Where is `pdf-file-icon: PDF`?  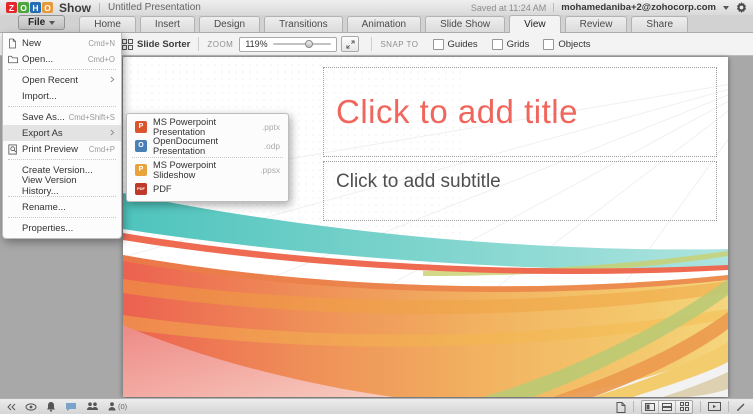 pdf-file-icon: PDF is located at coordinates (141, 188).